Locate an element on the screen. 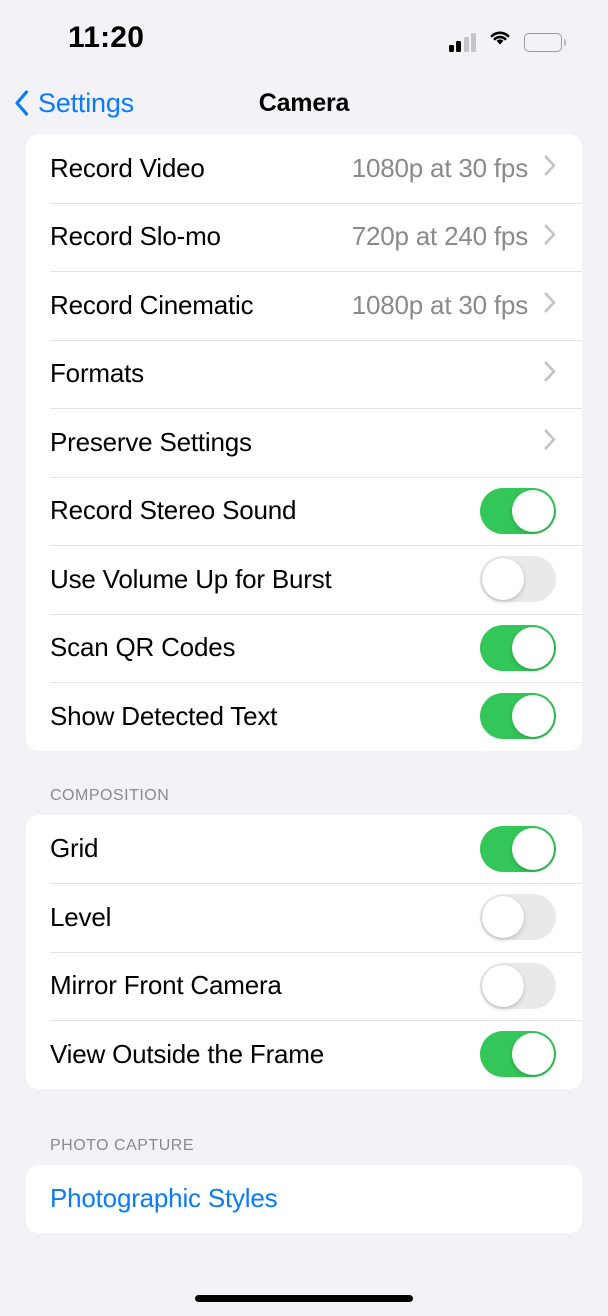 The height and width of the screenshot is (1316, 608). row-label: Scan QR Codes is located at coordinates (143, 647).